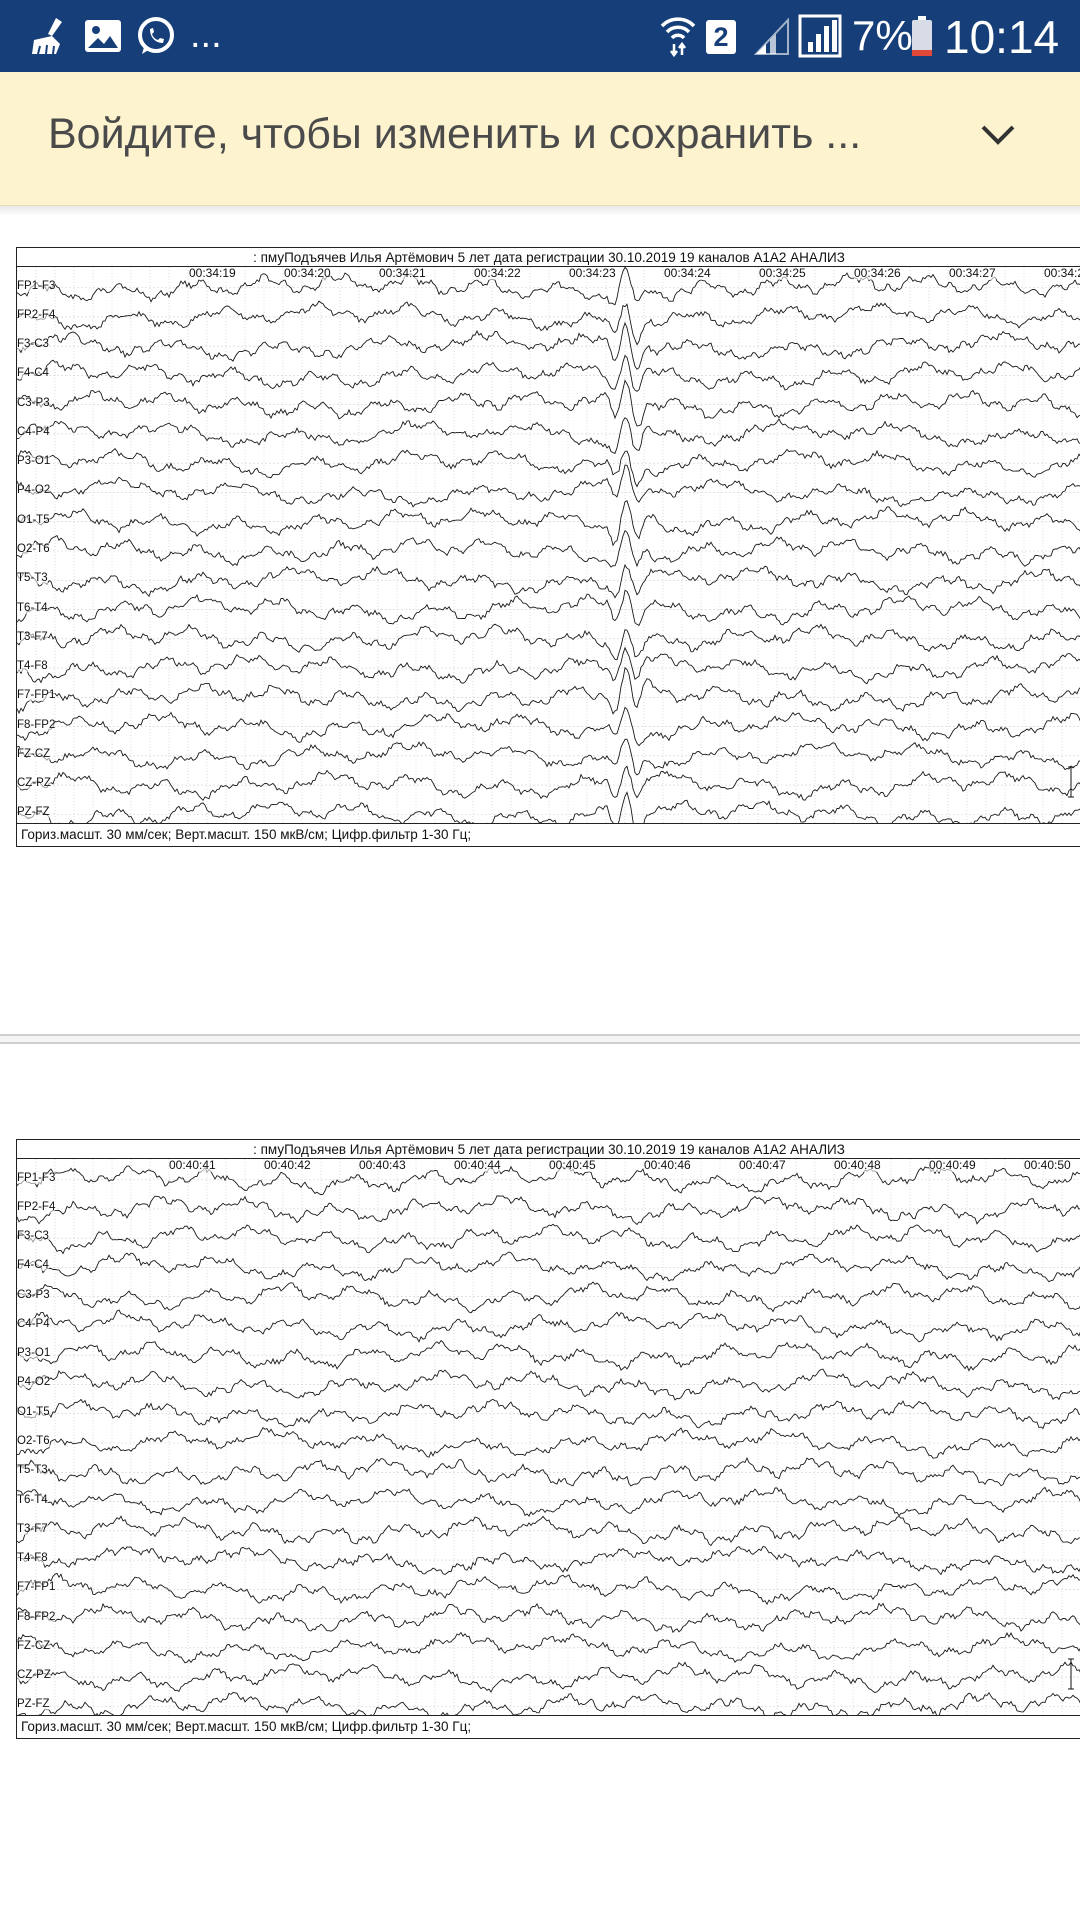 The image size is (1080, 1920). Describe the element at coordinates (307, 273) in the screenshot. I see `timestamp-label: 00:34:20` at that location.